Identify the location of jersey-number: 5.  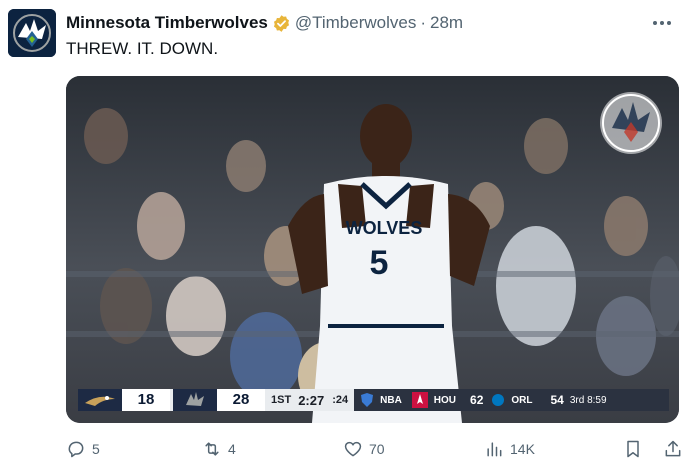
(379, 263).